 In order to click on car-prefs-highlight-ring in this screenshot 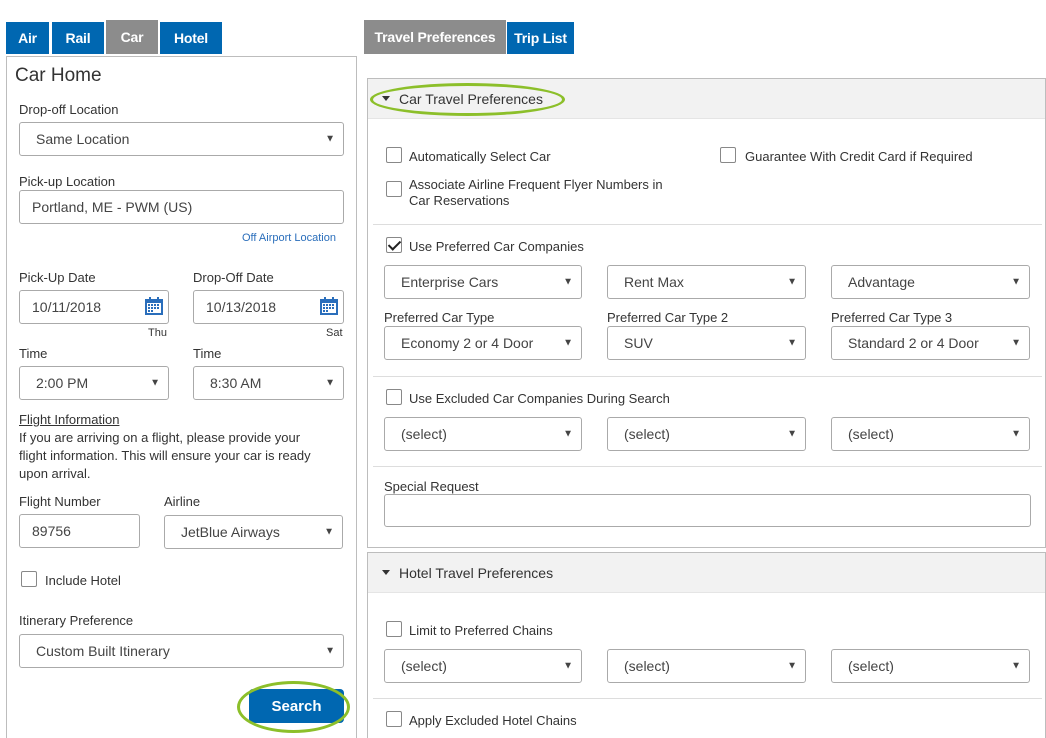, I will do `click(467, 99)`.